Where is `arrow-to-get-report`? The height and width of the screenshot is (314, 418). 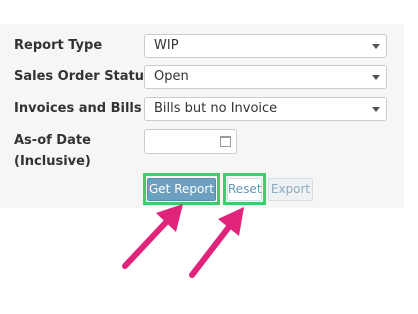 arrow-to-get-report is located at coordinates (152, 236).